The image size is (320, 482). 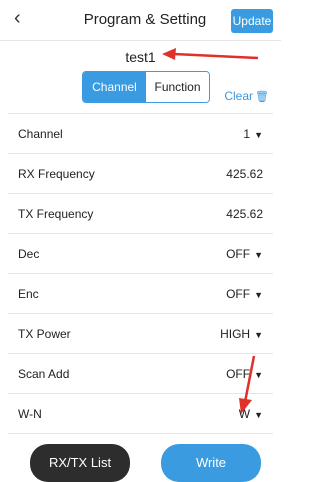 What do you see at coordinates (241, 334) in the screenshot?
I see `setting-value-select: HIGH ▼` at bounding box center [241, 334].